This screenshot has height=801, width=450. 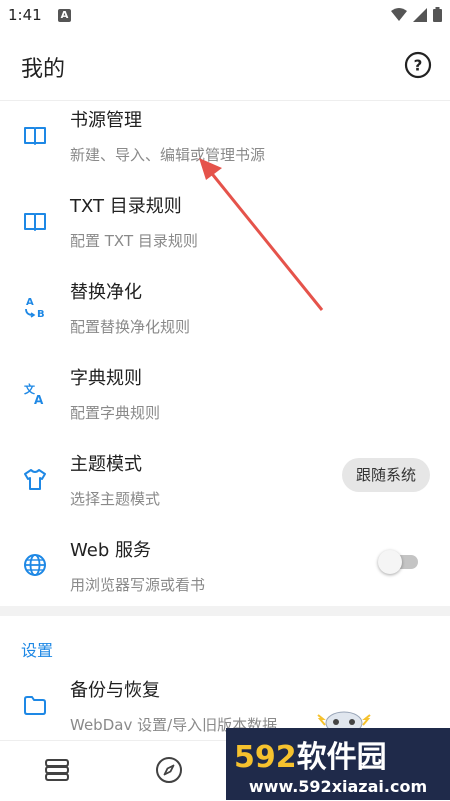 I want to click on page-title: 我的, so click(x=43, y=69).